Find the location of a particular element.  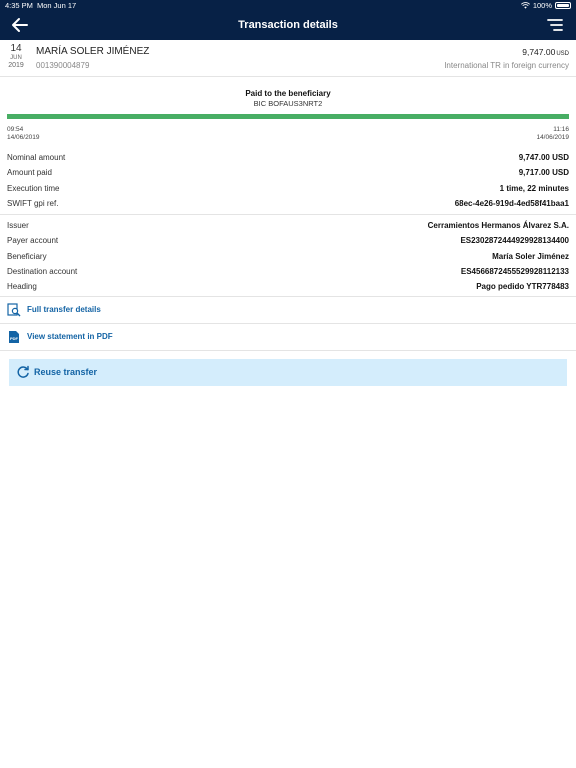

detail-label: Destination account is located at coordinates (42, 272).